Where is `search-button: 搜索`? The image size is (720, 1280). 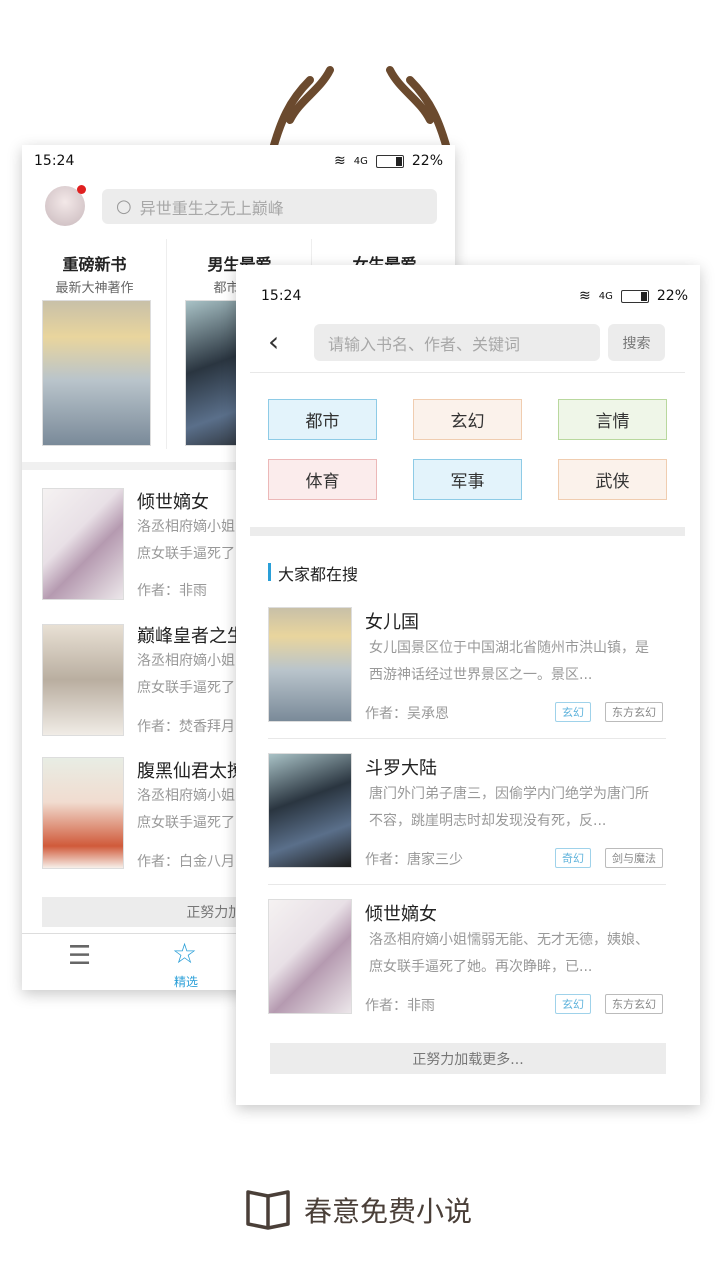
search-button: 搜索 is located at coordinates (636, 342).